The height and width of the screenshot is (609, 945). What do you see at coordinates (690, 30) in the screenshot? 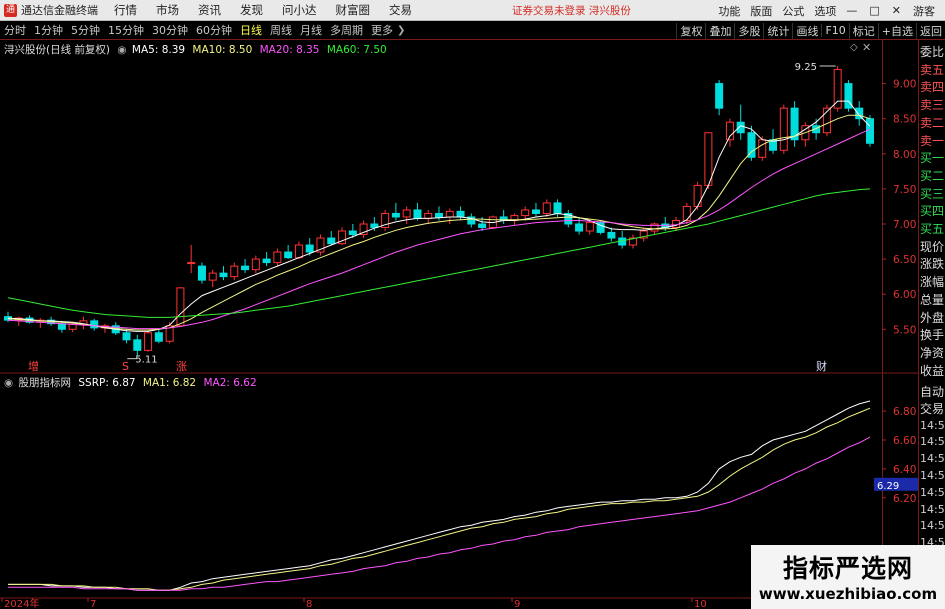
I see `adjust-price-button: 复权` at bounding box center [690, 30].